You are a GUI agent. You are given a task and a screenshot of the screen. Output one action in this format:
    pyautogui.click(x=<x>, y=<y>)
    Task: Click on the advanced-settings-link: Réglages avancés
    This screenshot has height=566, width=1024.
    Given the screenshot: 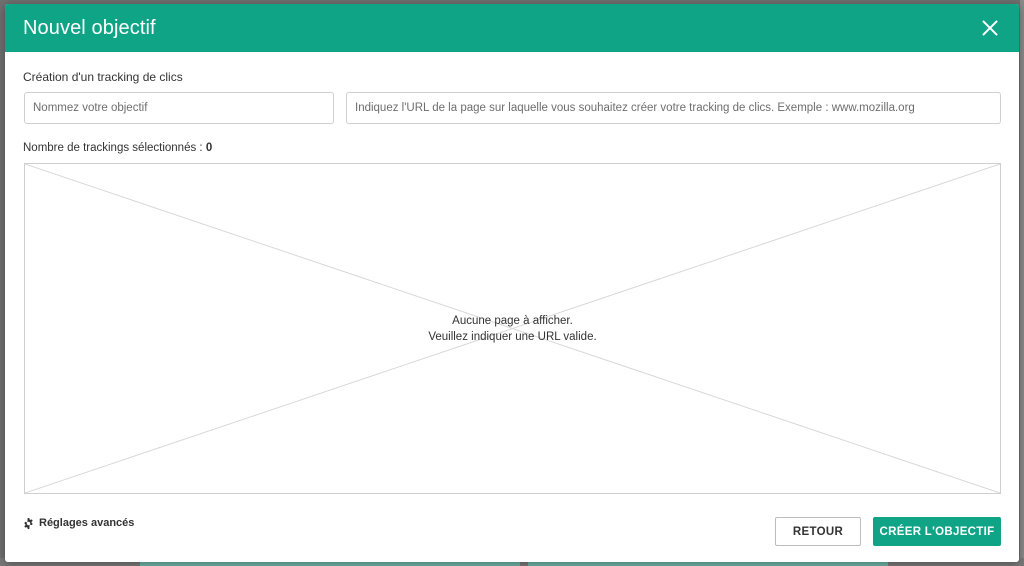 What is the action you would take?
    pyautogui.click(x=78, y=523)
    